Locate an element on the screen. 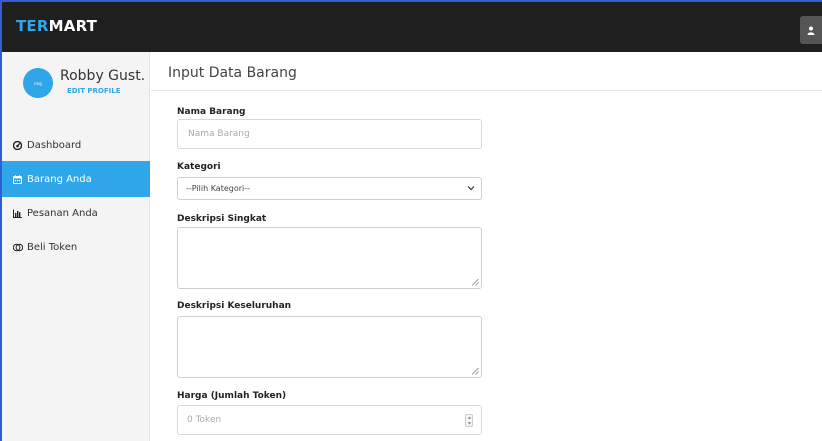  sidebar-item-dashboard: Dashboard is located at coordinates (75, 145).